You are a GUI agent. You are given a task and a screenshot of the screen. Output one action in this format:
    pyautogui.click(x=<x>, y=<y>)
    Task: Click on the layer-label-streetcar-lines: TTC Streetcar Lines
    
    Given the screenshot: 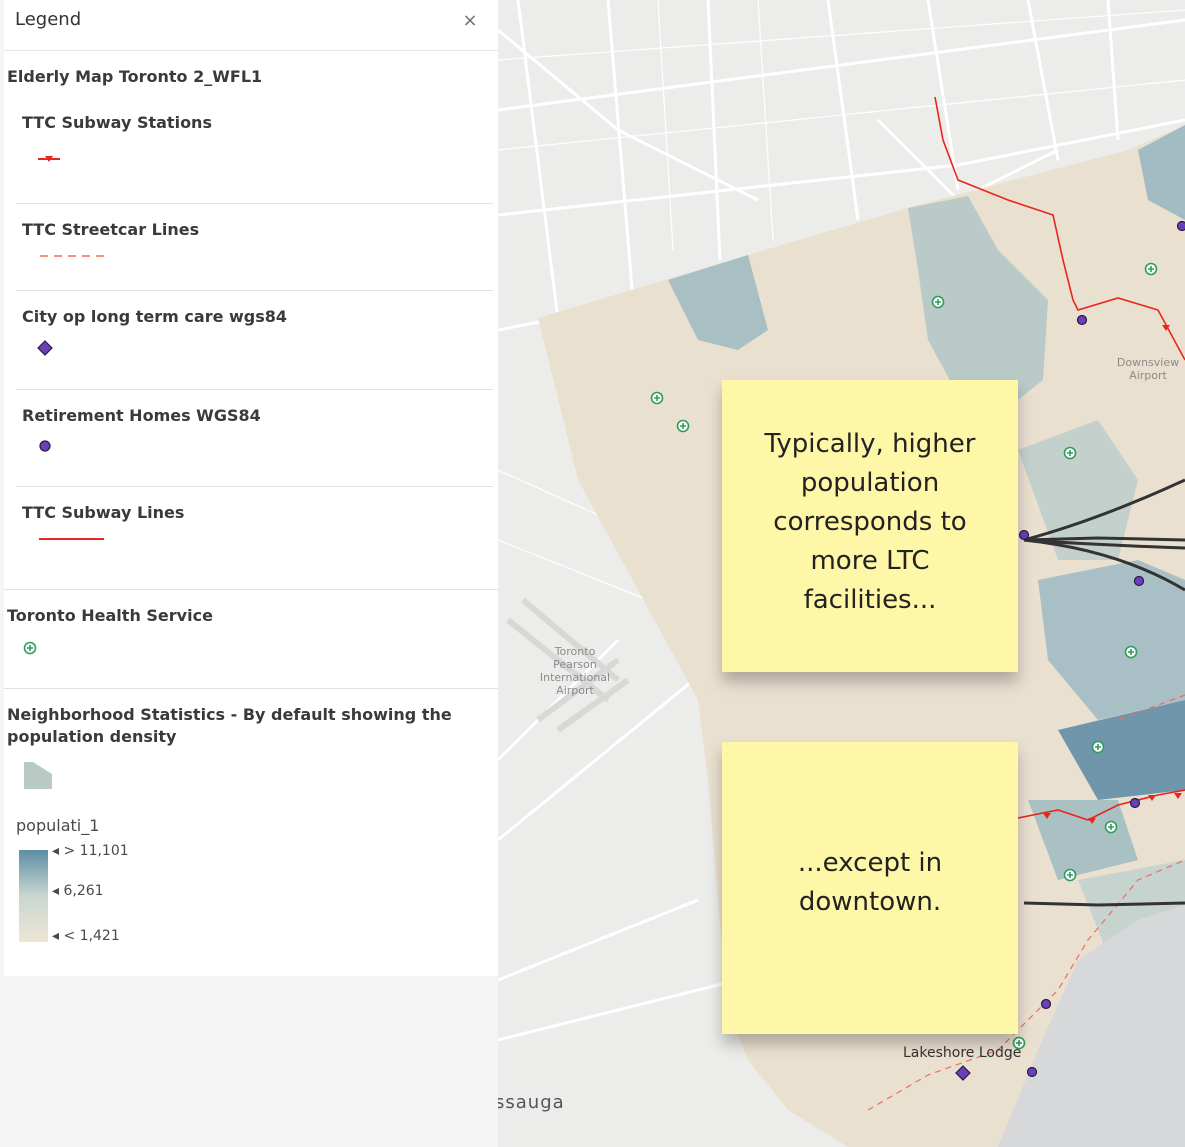 What is the action you would take?
    pyautogui.click(x=111, y=229)
    